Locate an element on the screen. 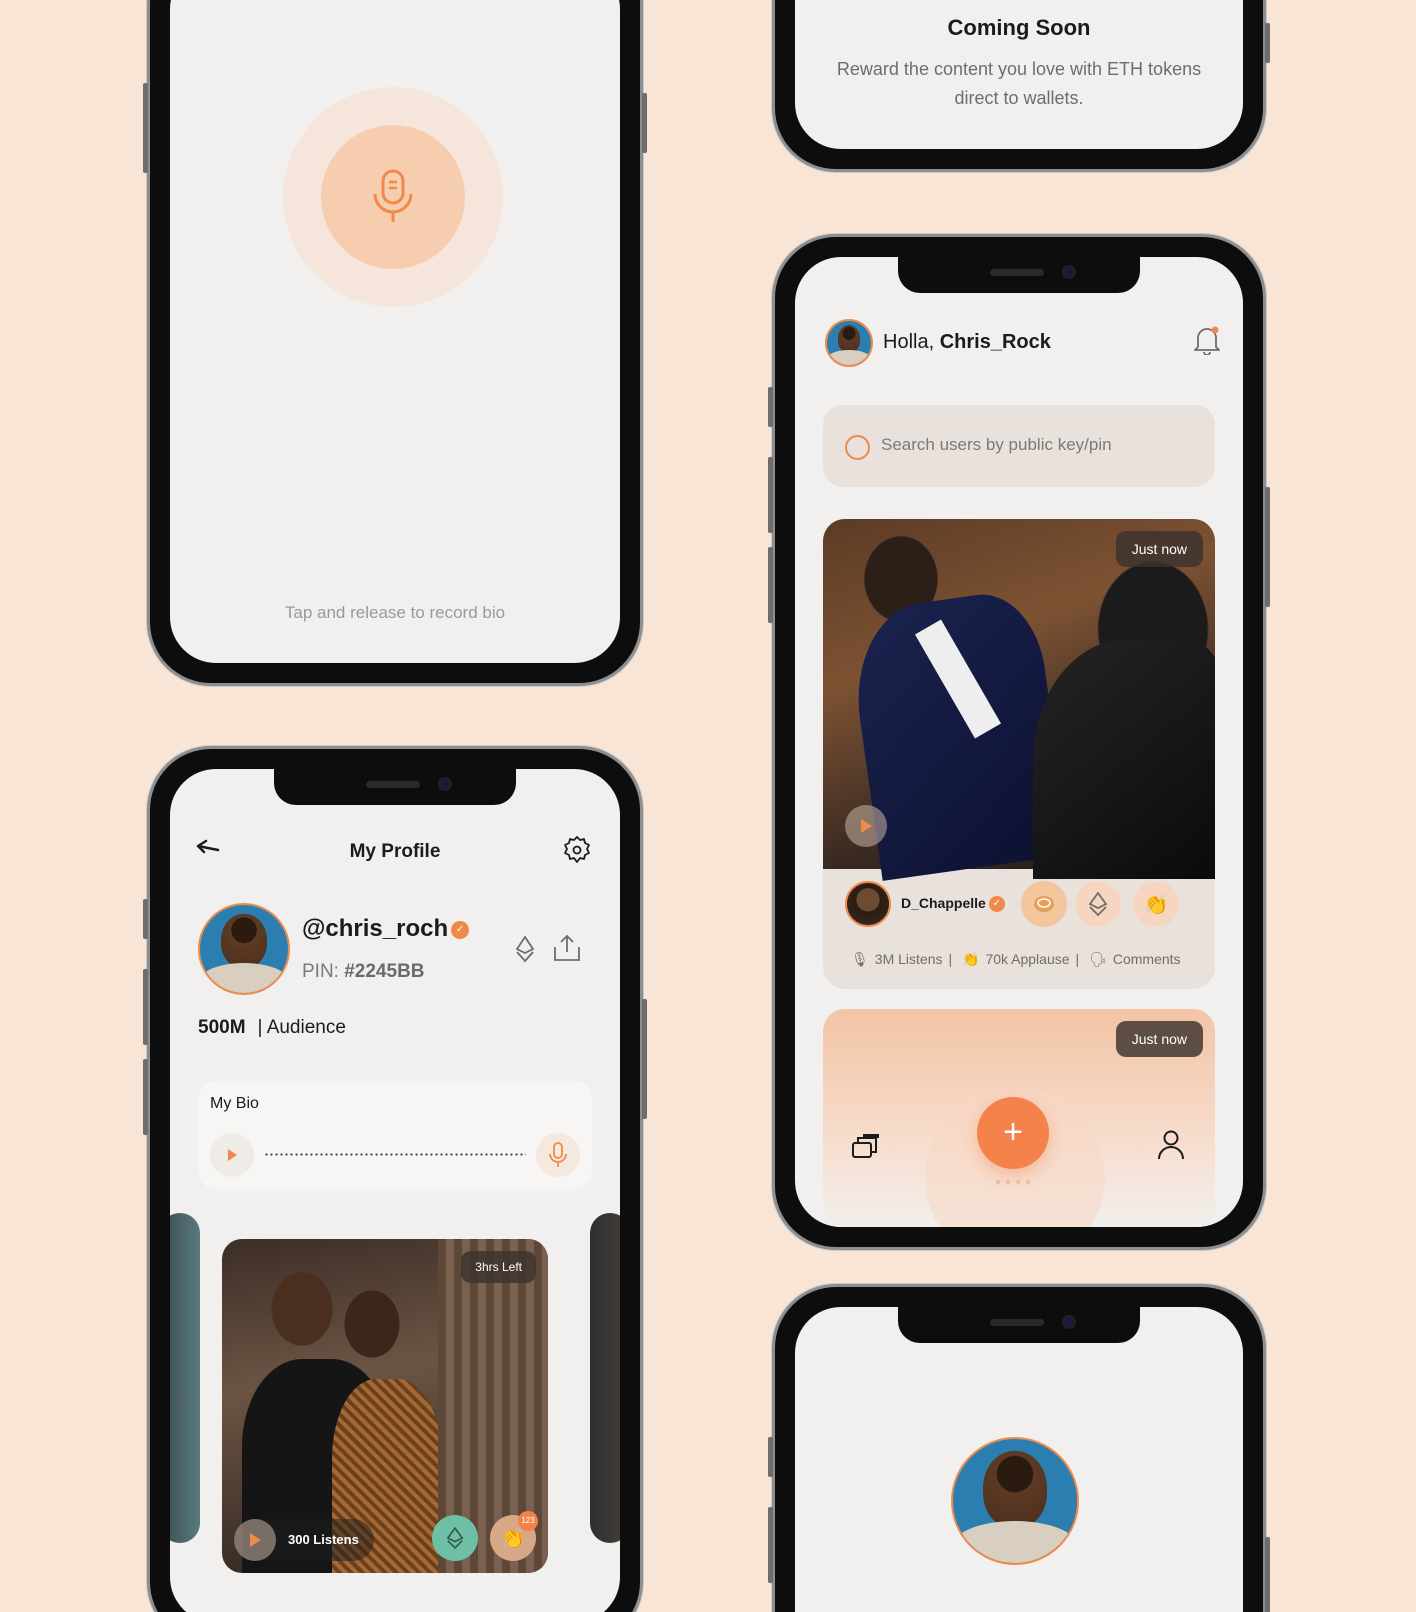  gallery-tab-icon is located at coordinates (866, 1149).